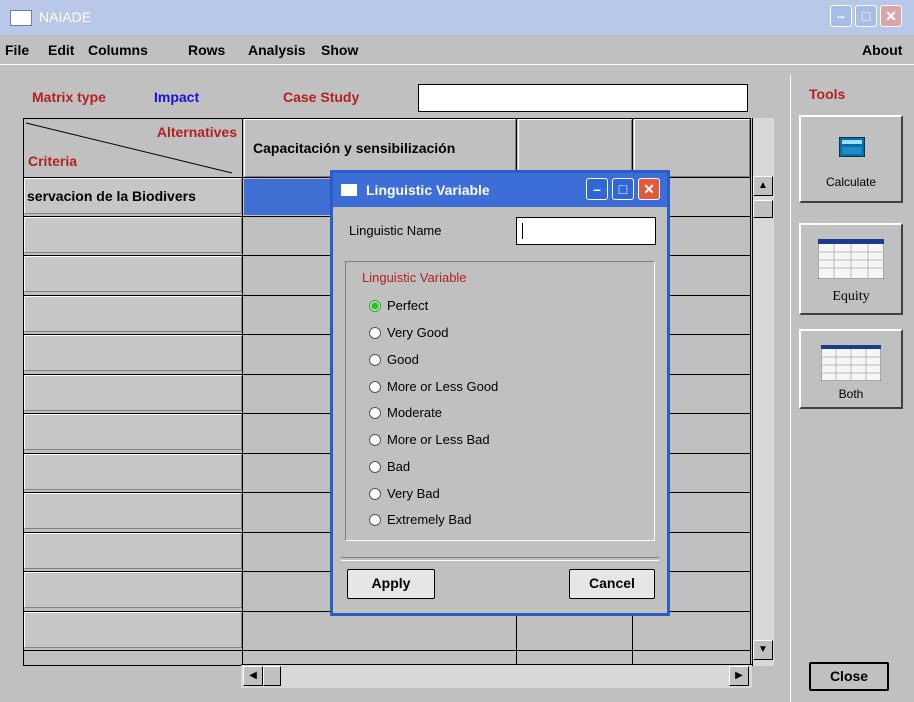 This screenshot has height=702, width=914. Describe the element at coordinates (891, 16) in the screenshot. I see `close-window-button: ✕` at that location.